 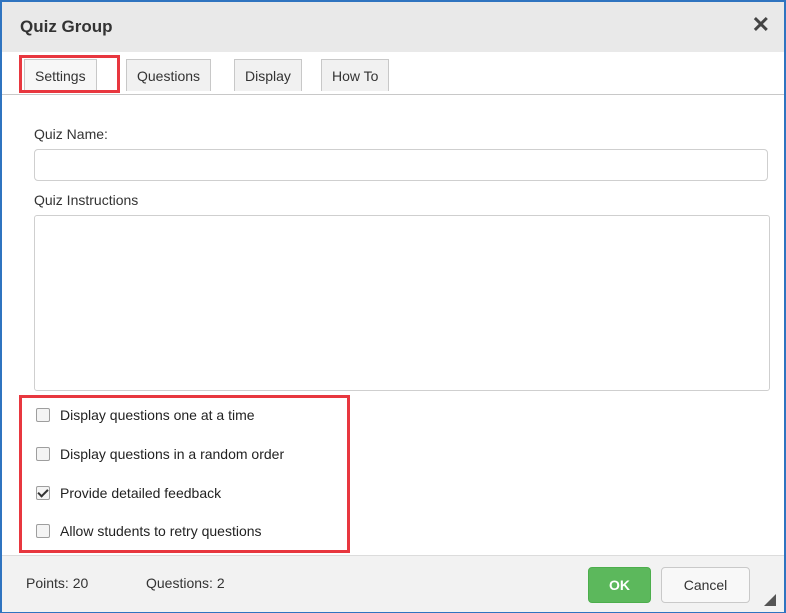 What do you see at coordinates (157, 415) in the screenshot?
I see `option-label: Display questions one at a time` at bounding box center [157, 415].